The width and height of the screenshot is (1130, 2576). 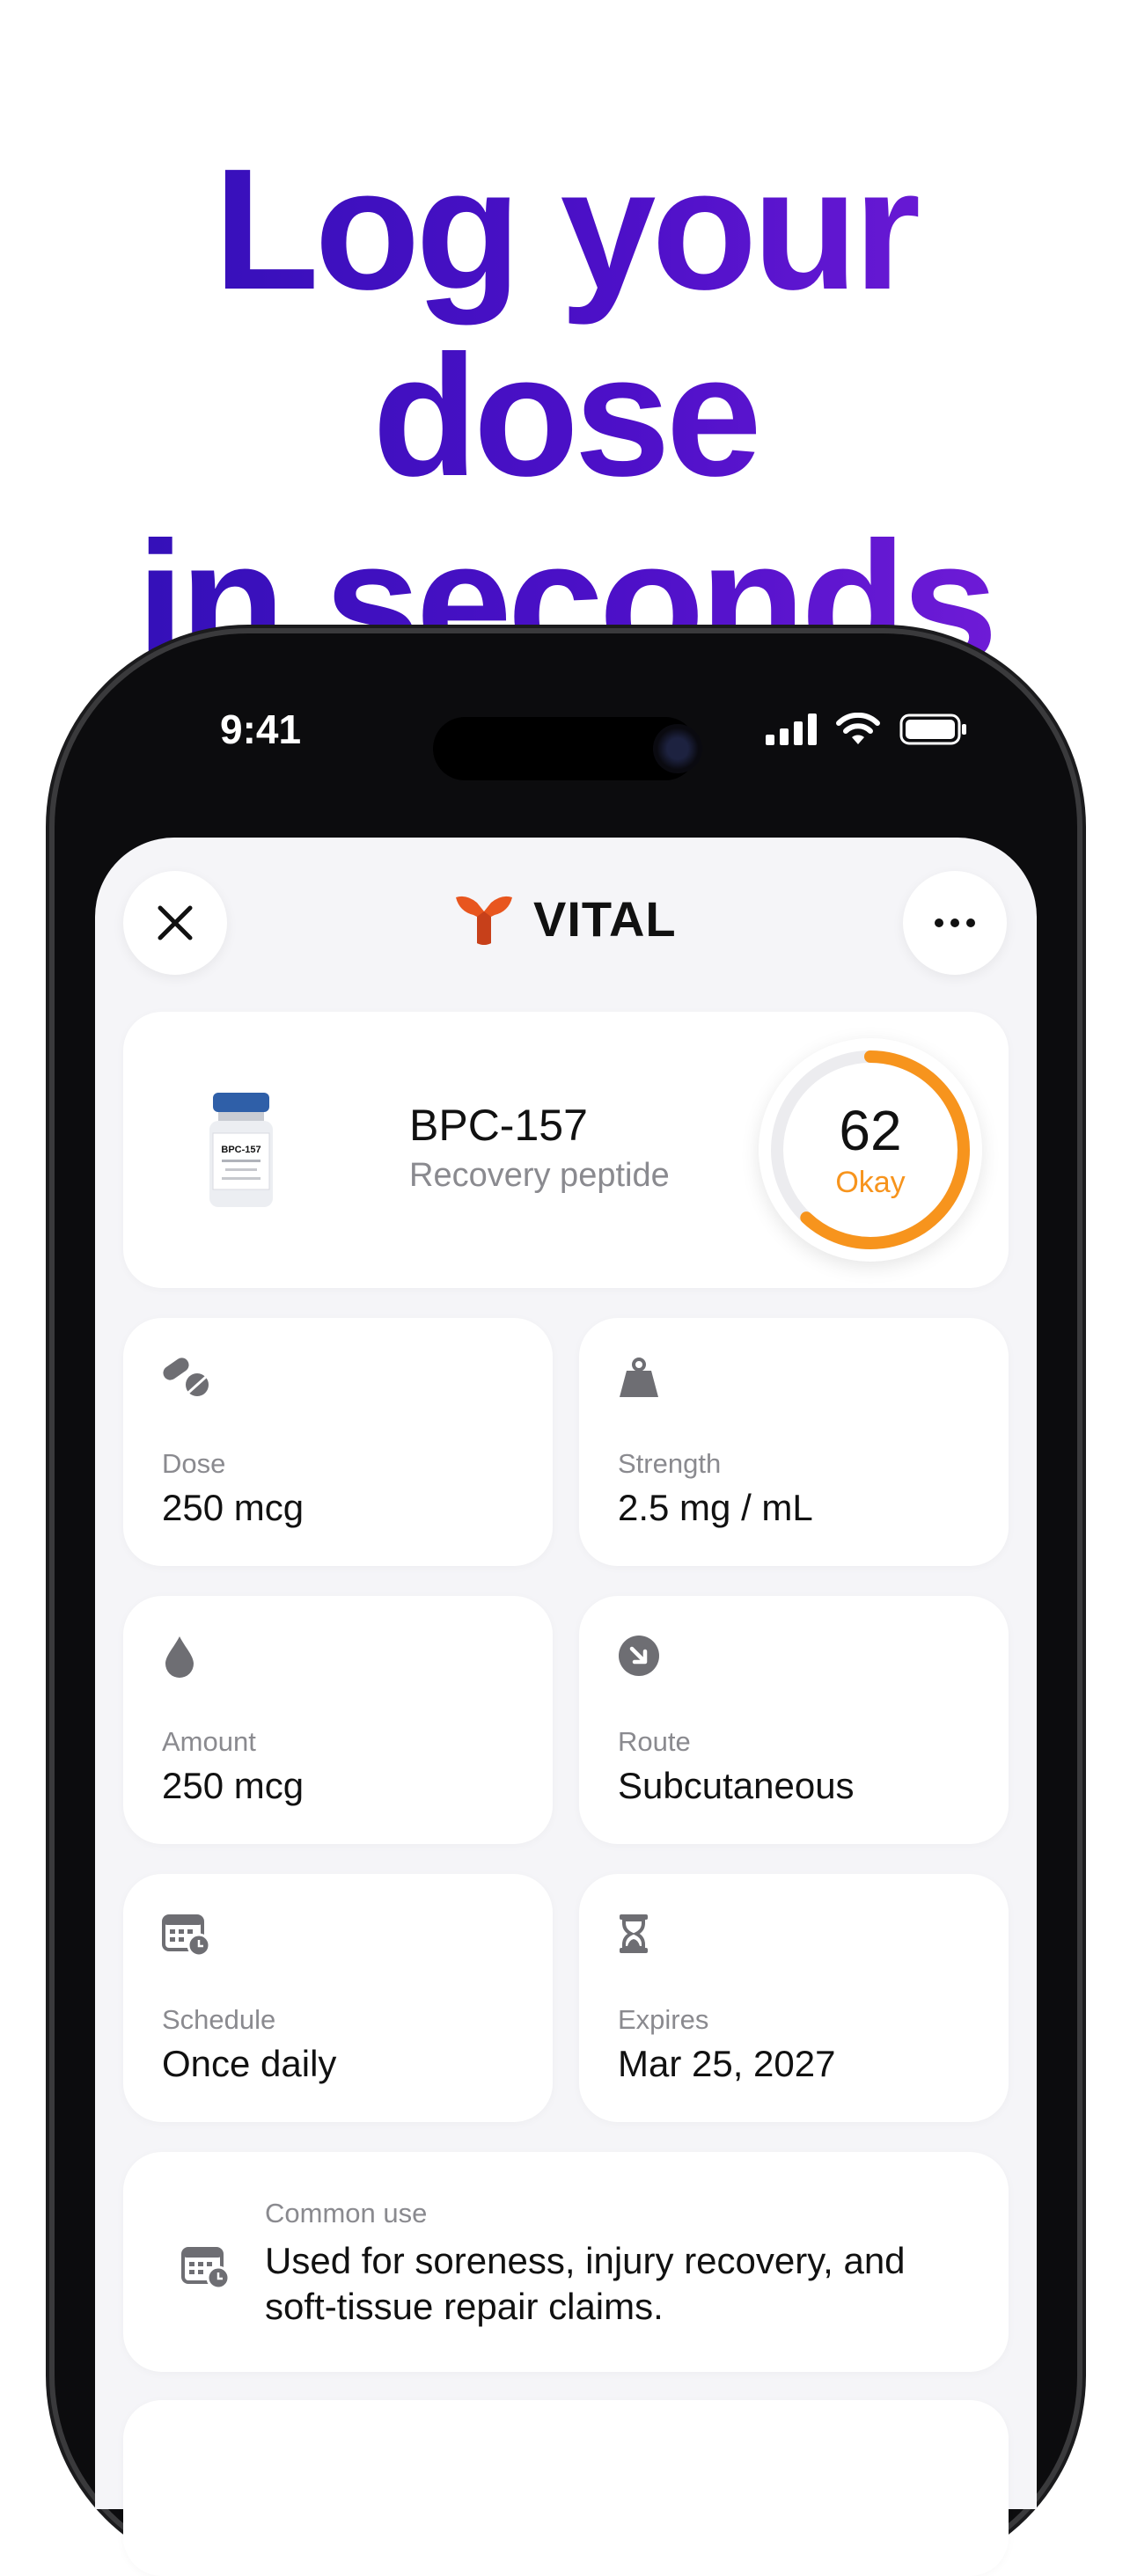 I want to click on score-value: 62, so click(x=870, y=1130).